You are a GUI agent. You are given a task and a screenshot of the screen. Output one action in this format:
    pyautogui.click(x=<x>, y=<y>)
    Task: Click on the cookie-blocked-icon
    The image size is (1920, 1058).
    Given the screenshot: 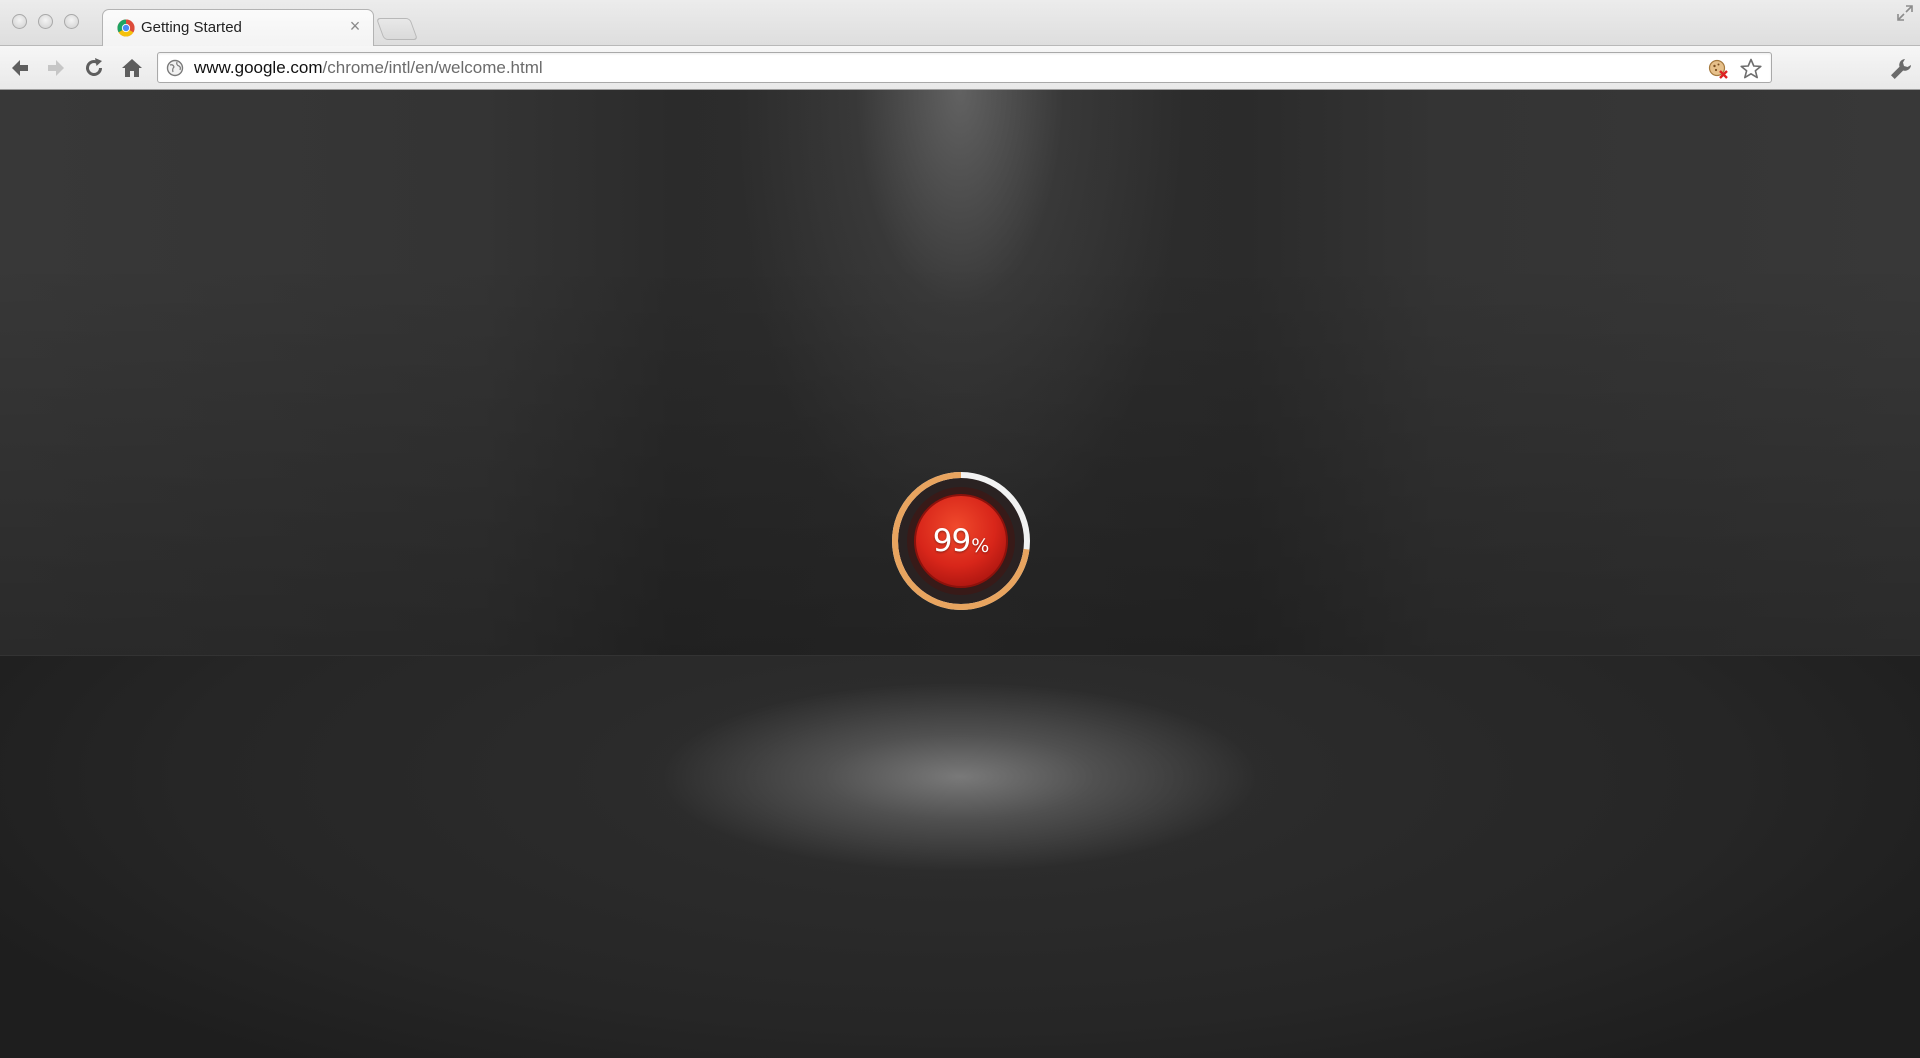 What is the action you would take?
    pyautogui.click(x=1718, y=69)
    